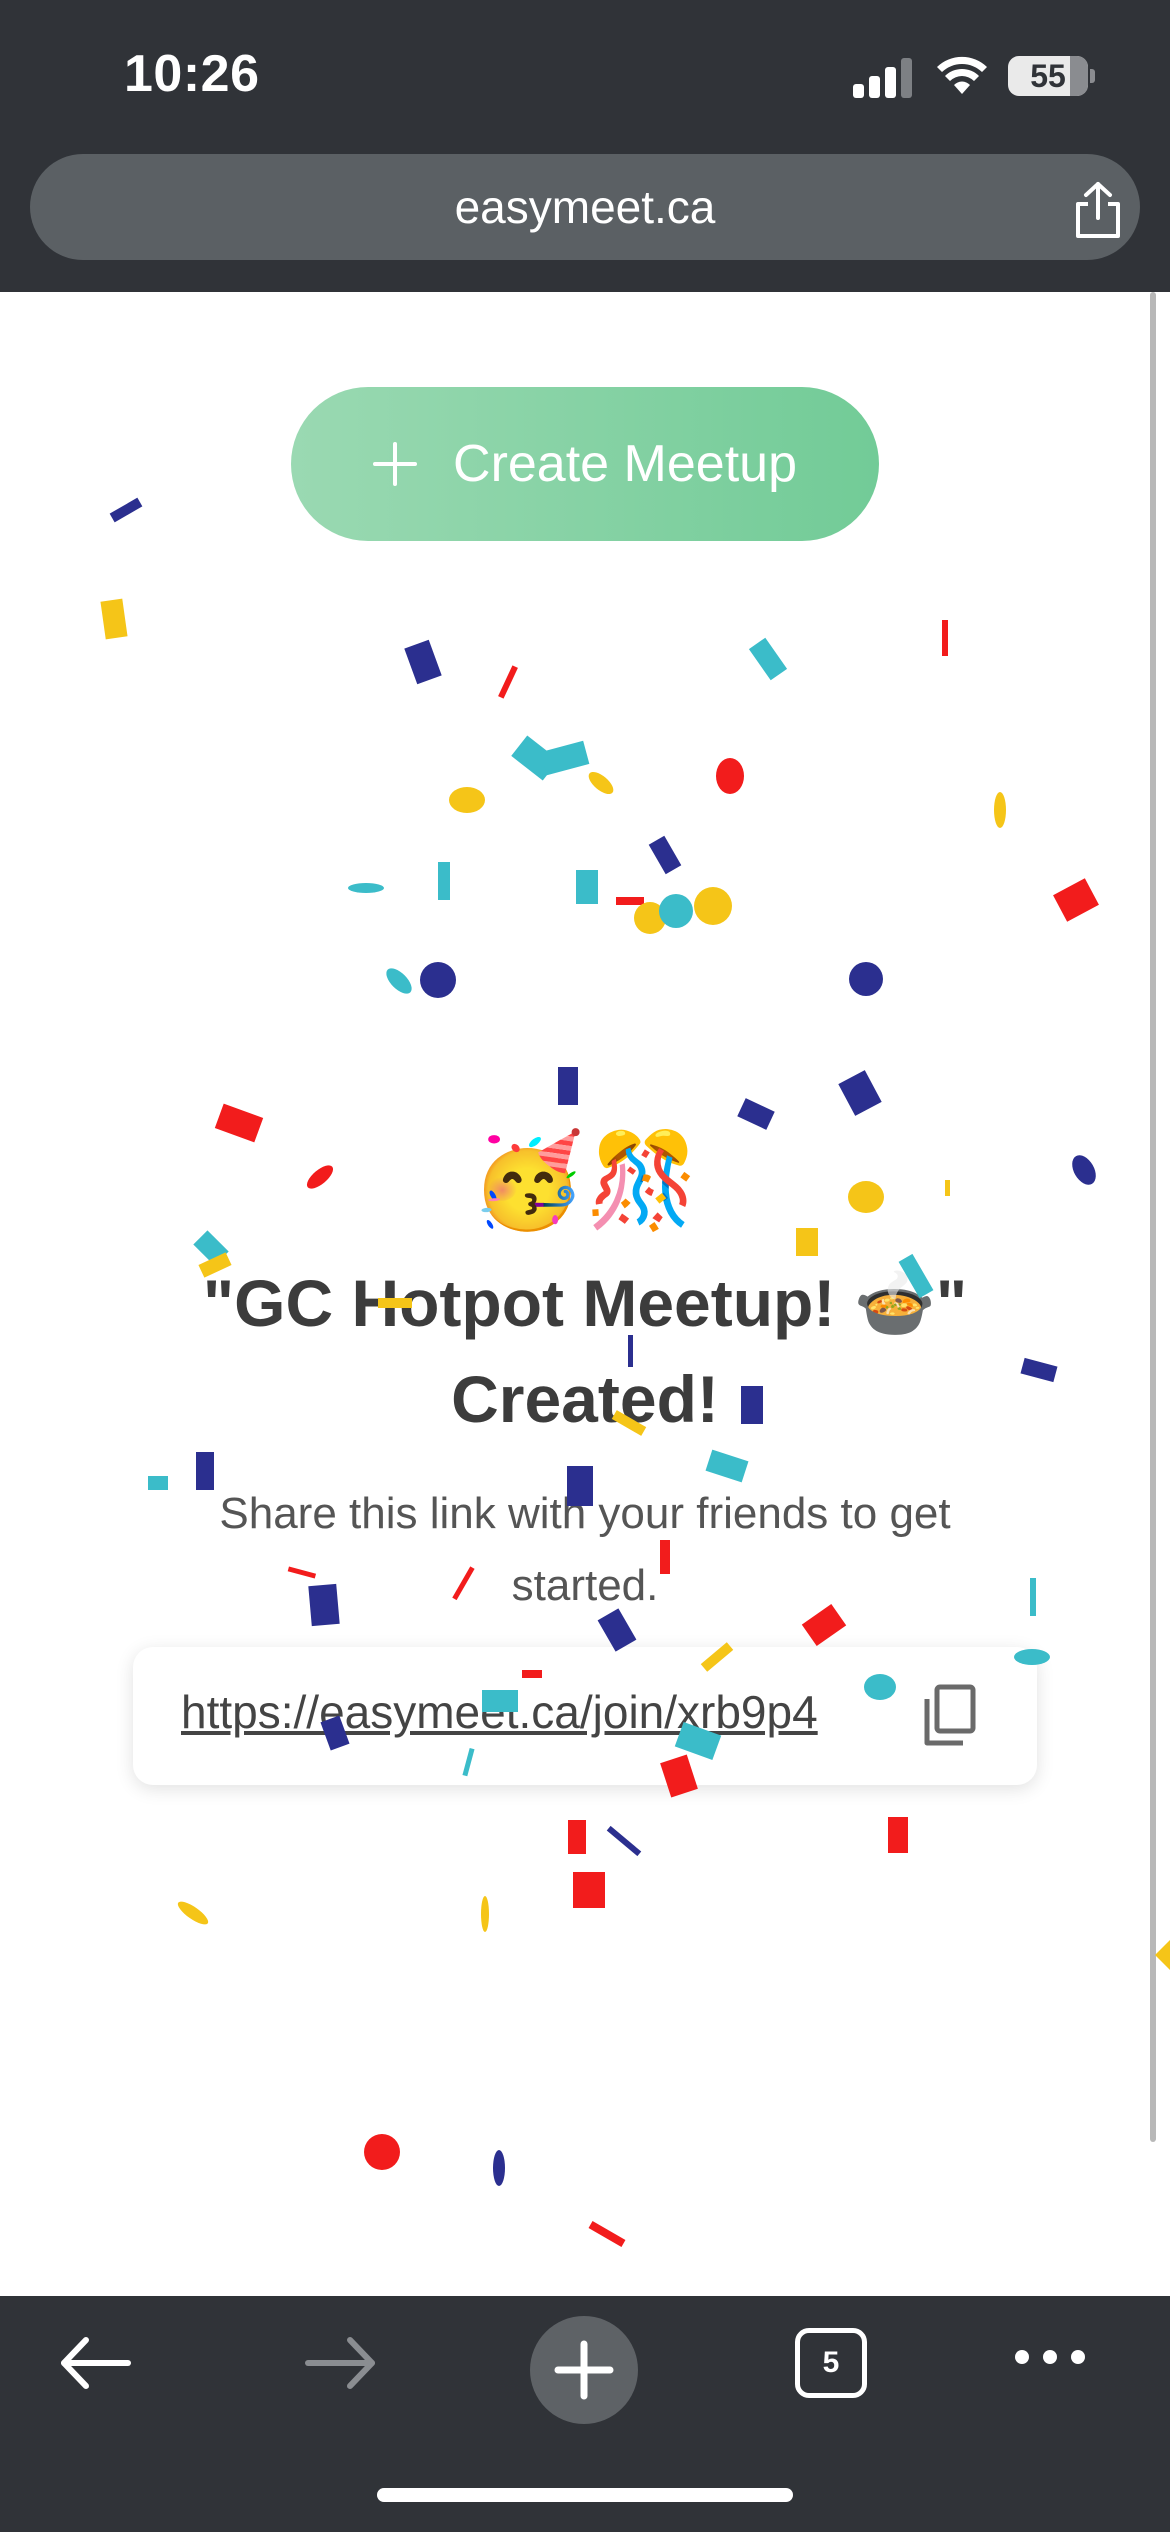  I want to click on more-icon, so click(1050, 2357).